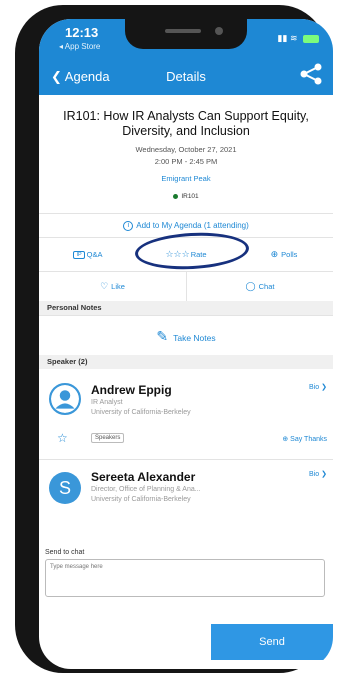 This screenshot has width=343, height=682. I want to click on send-to-chat-label: Send to chat, so click(65, 552).